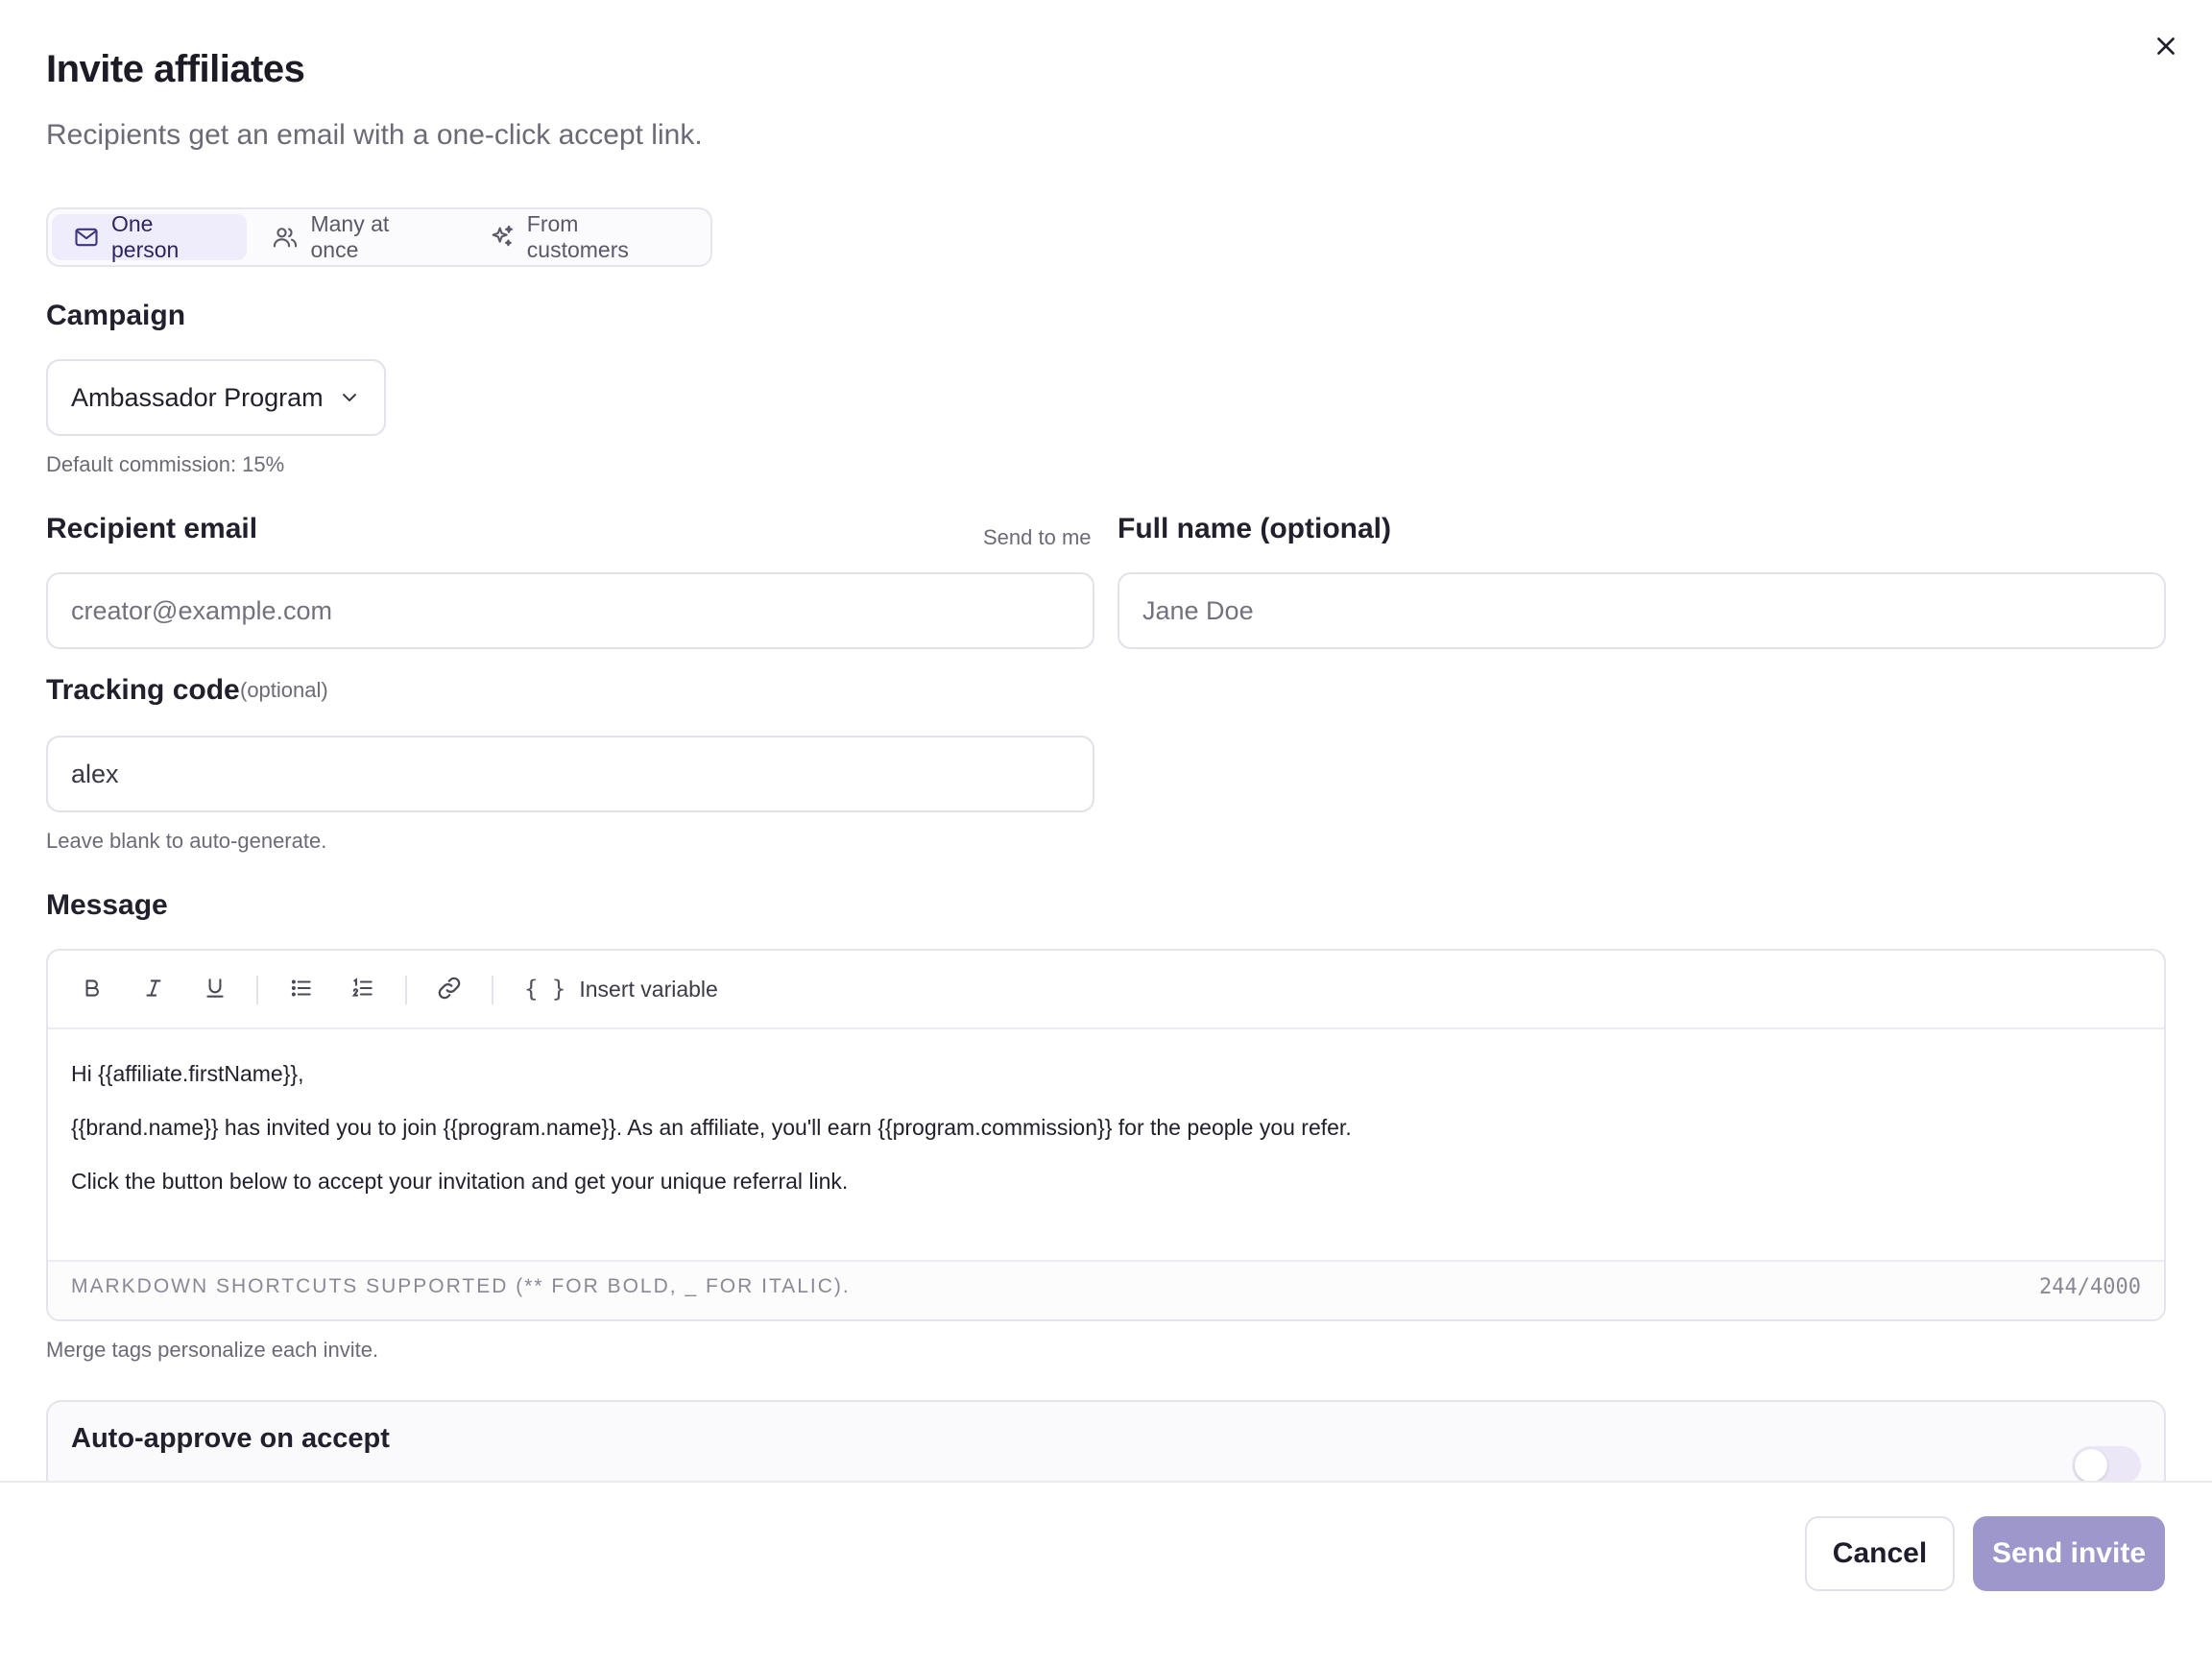 Image resolution: width=2212 pixels, height=1667 pixels. I want to click on insert-variable-button: { } Insert variable, so click(621, 989).